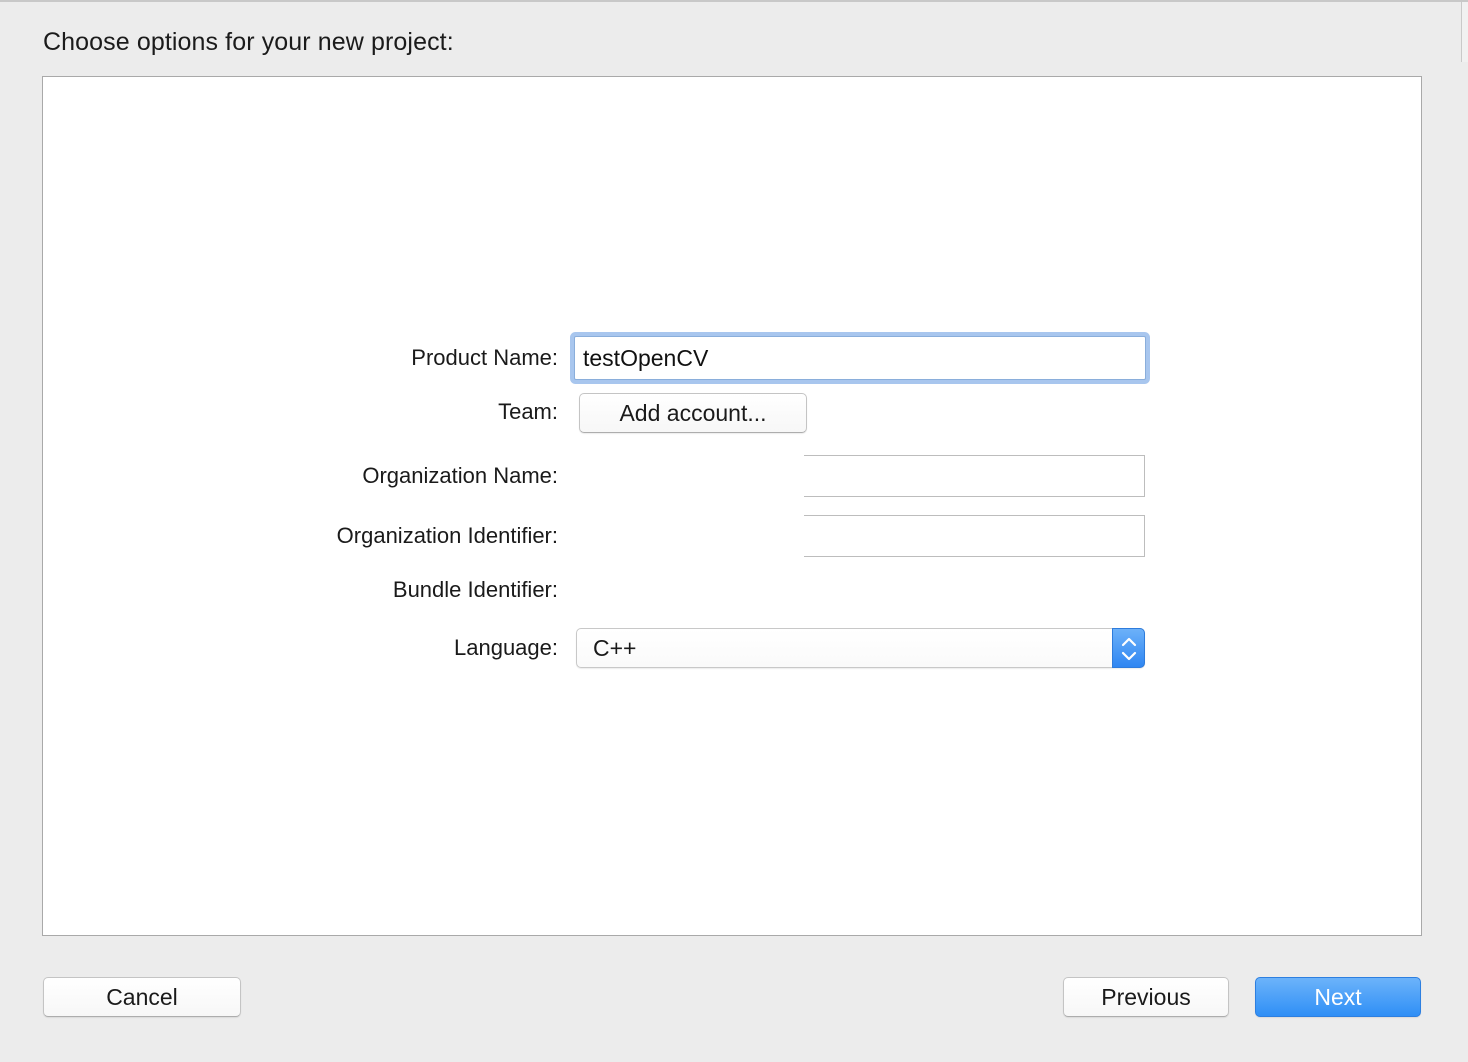  Describe the element at coordinates (615, 648) in the screenshot. I see `language-value: C++` at that location.